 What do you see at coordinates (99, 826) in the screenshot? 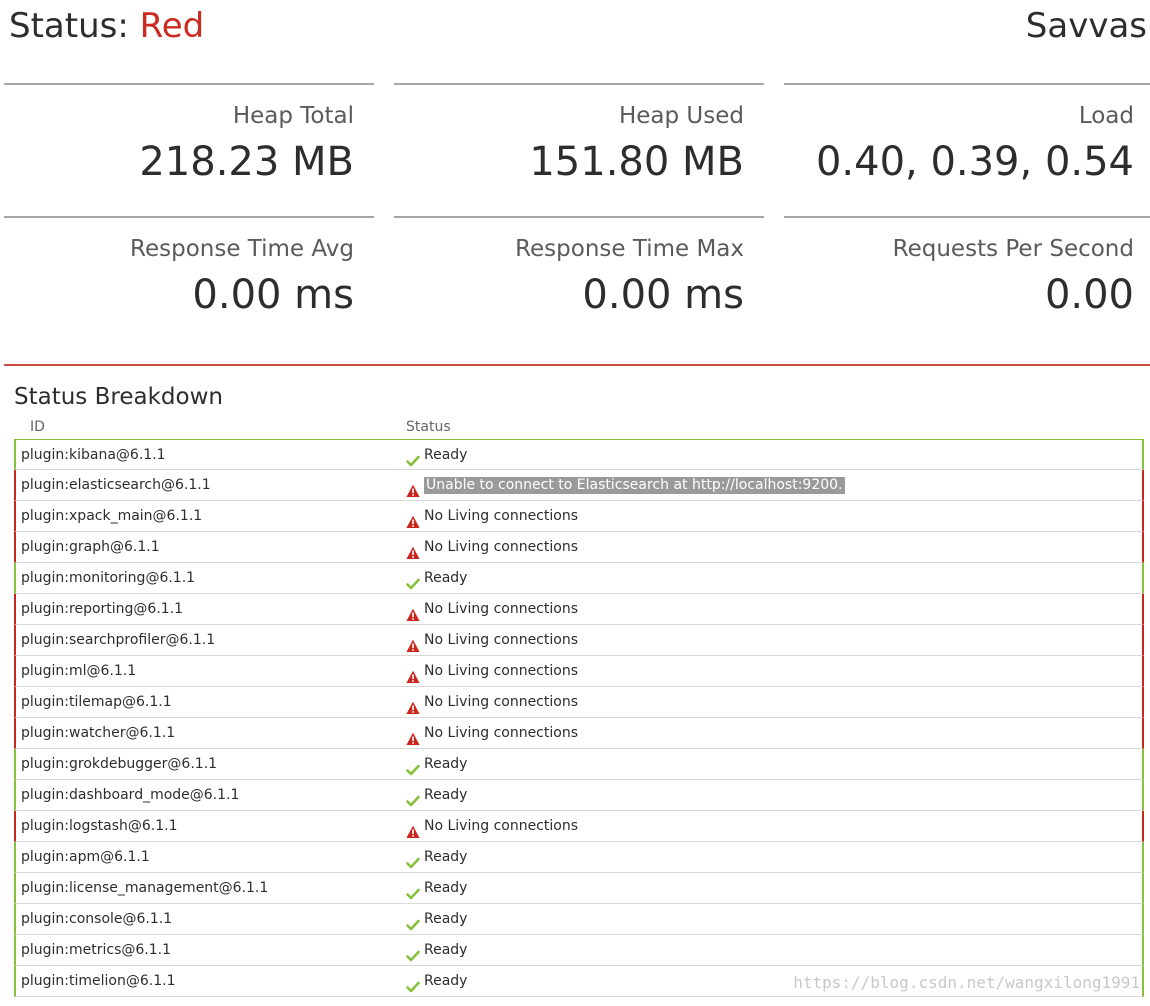
I see `plugin-id: plugin:logstash@6.1.1` at bounding box center [99, 826].